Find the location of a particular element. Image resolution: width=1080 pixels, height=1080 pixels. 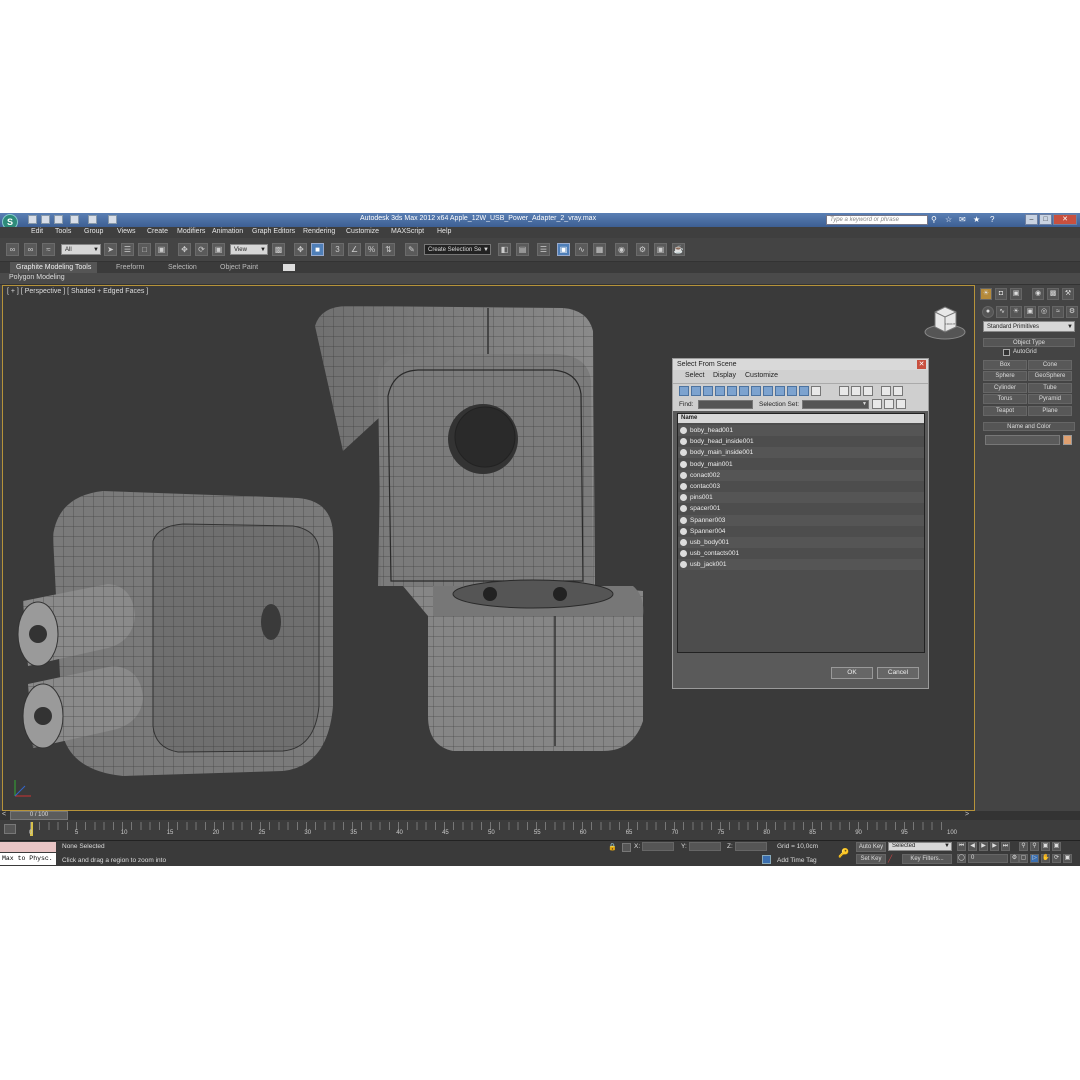

dialog-menu-display: Display is located at coordinates (724, 375).